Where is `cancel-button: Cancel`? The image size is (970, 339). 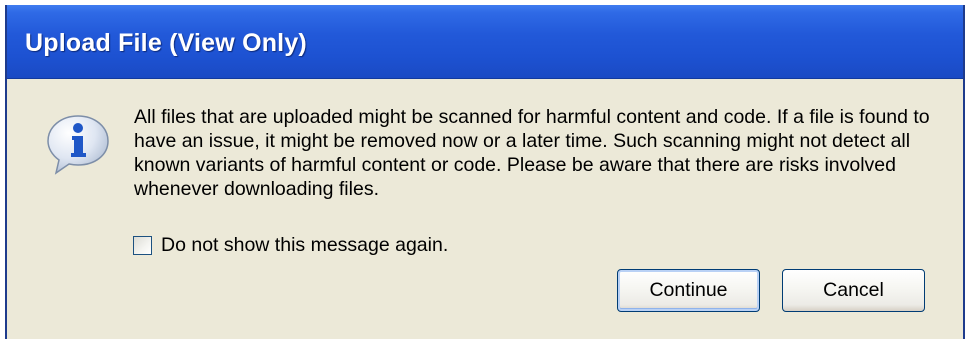 cancel-button: Cancel is located at coordinates (853, 290).